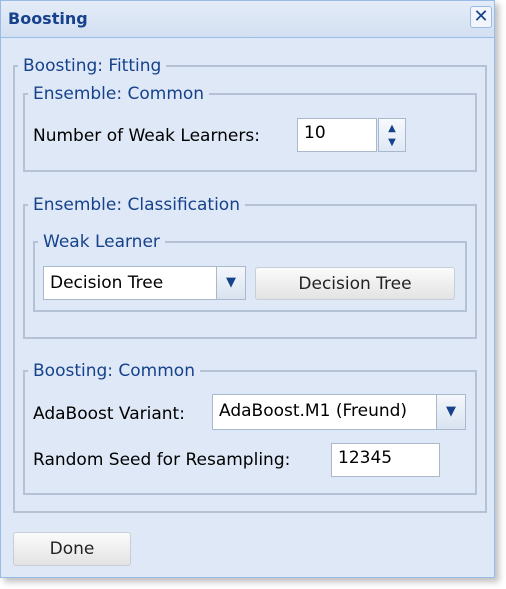 The image size is (506, 589). Describe the element at coordinates (355, 283) in the screenshot. I see `decision-tree-button: Decision Tree` at that location.